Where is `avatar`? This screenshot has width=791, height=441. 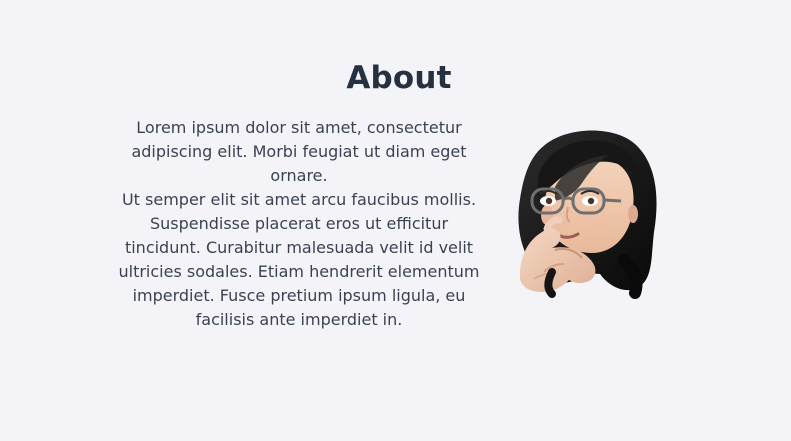
avatar is located at coordinates (587, 215).